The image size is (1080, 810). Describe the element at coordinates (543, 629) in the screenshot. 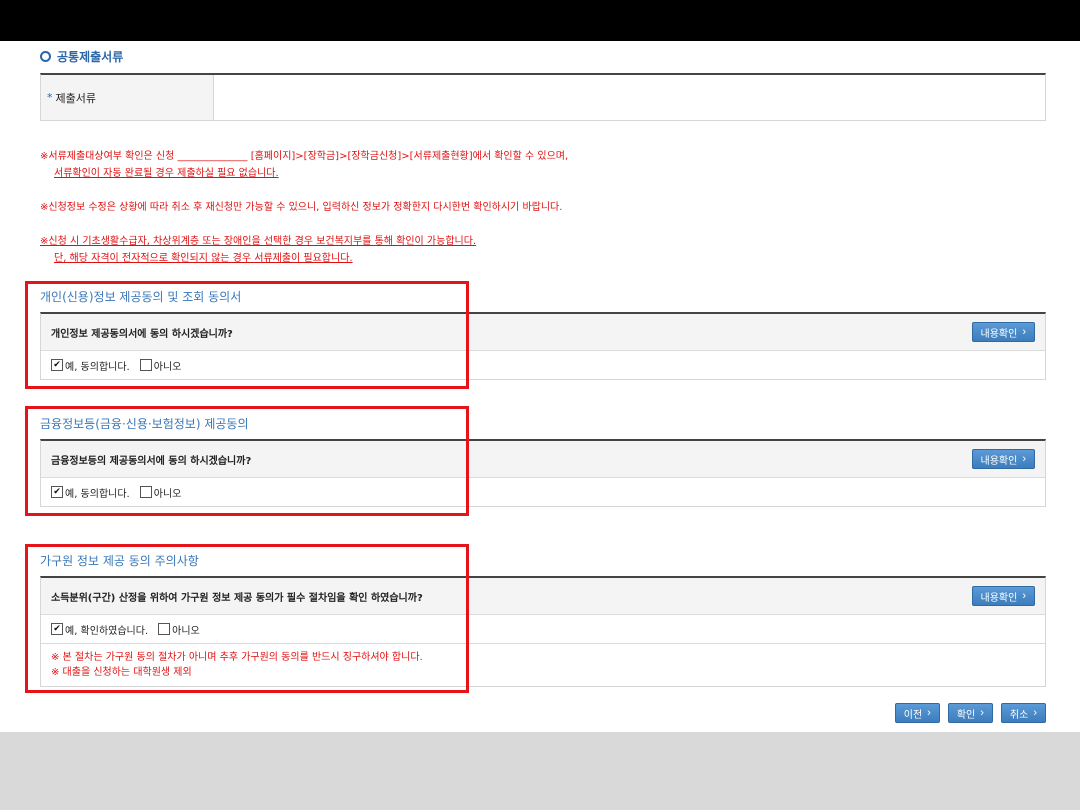

I see `consent-answer-row: ✔ 예, 확인하였습니다. 아니오` at that location.